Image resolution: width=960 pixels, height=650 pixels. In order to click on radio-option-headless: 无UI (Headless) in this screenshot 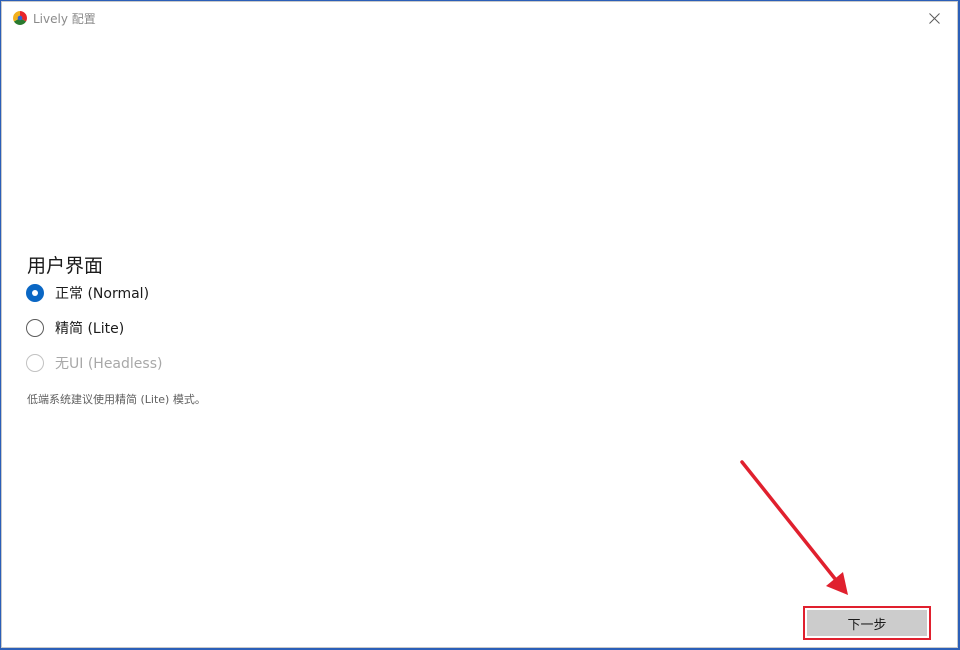, I will do `click(94, 363)`.